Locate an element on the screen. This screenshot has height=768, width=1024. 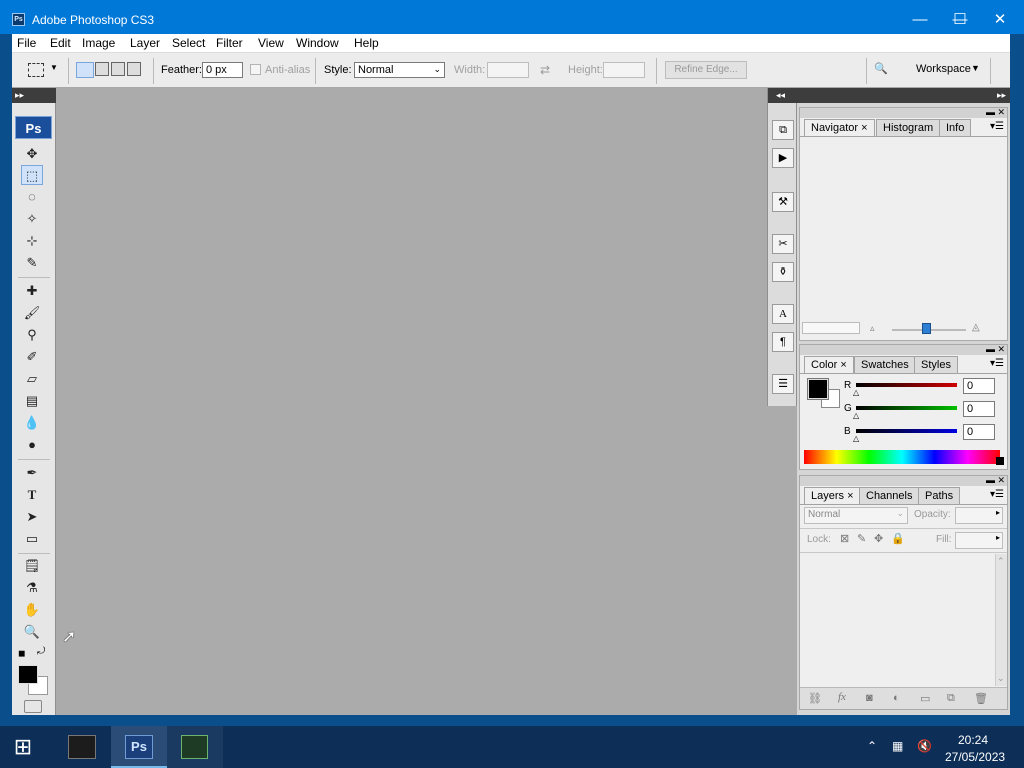
character-panel-icon: A is located at coordinates (783, 314).